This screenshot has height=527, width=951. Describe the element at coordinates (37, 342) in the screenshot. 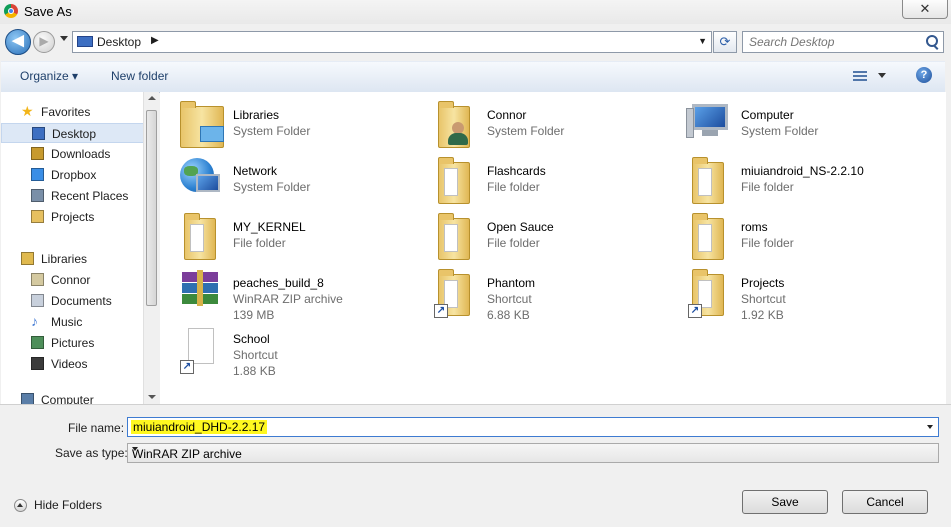

I see `pictures-icon` at that location.